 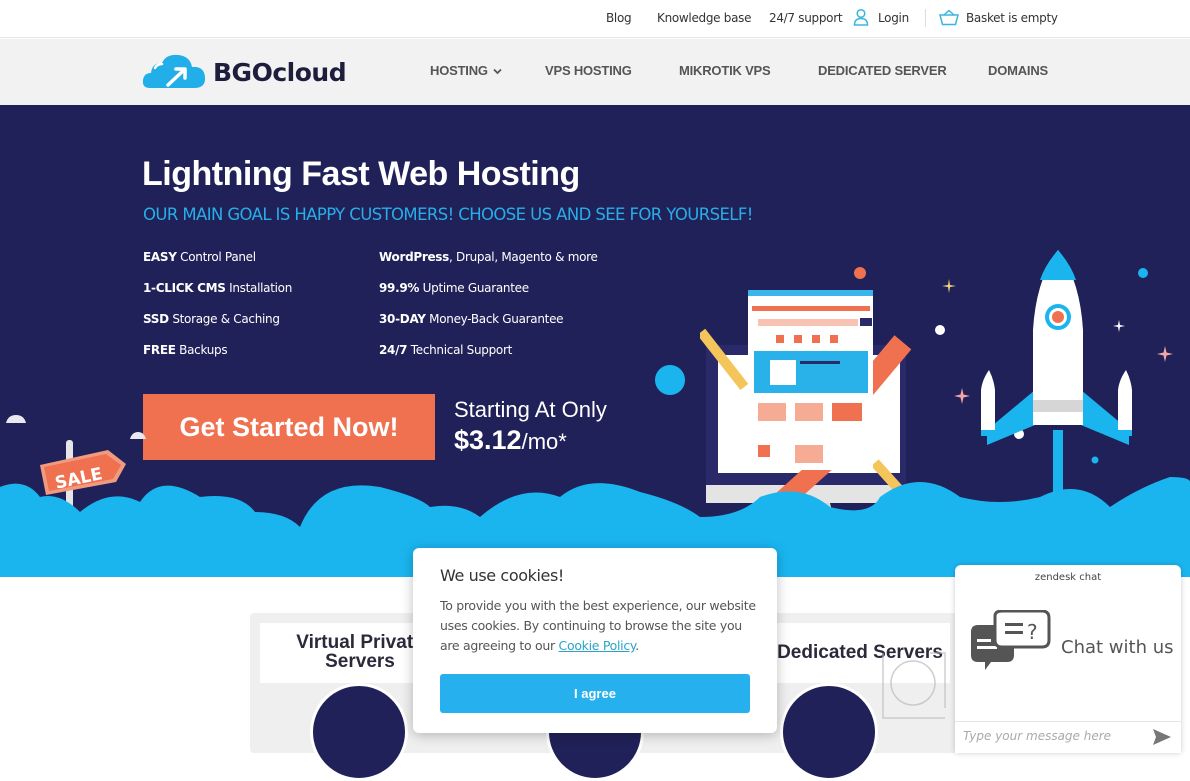 I want to click on chat-header: zendesk chat, so click(x=1068, y=577).